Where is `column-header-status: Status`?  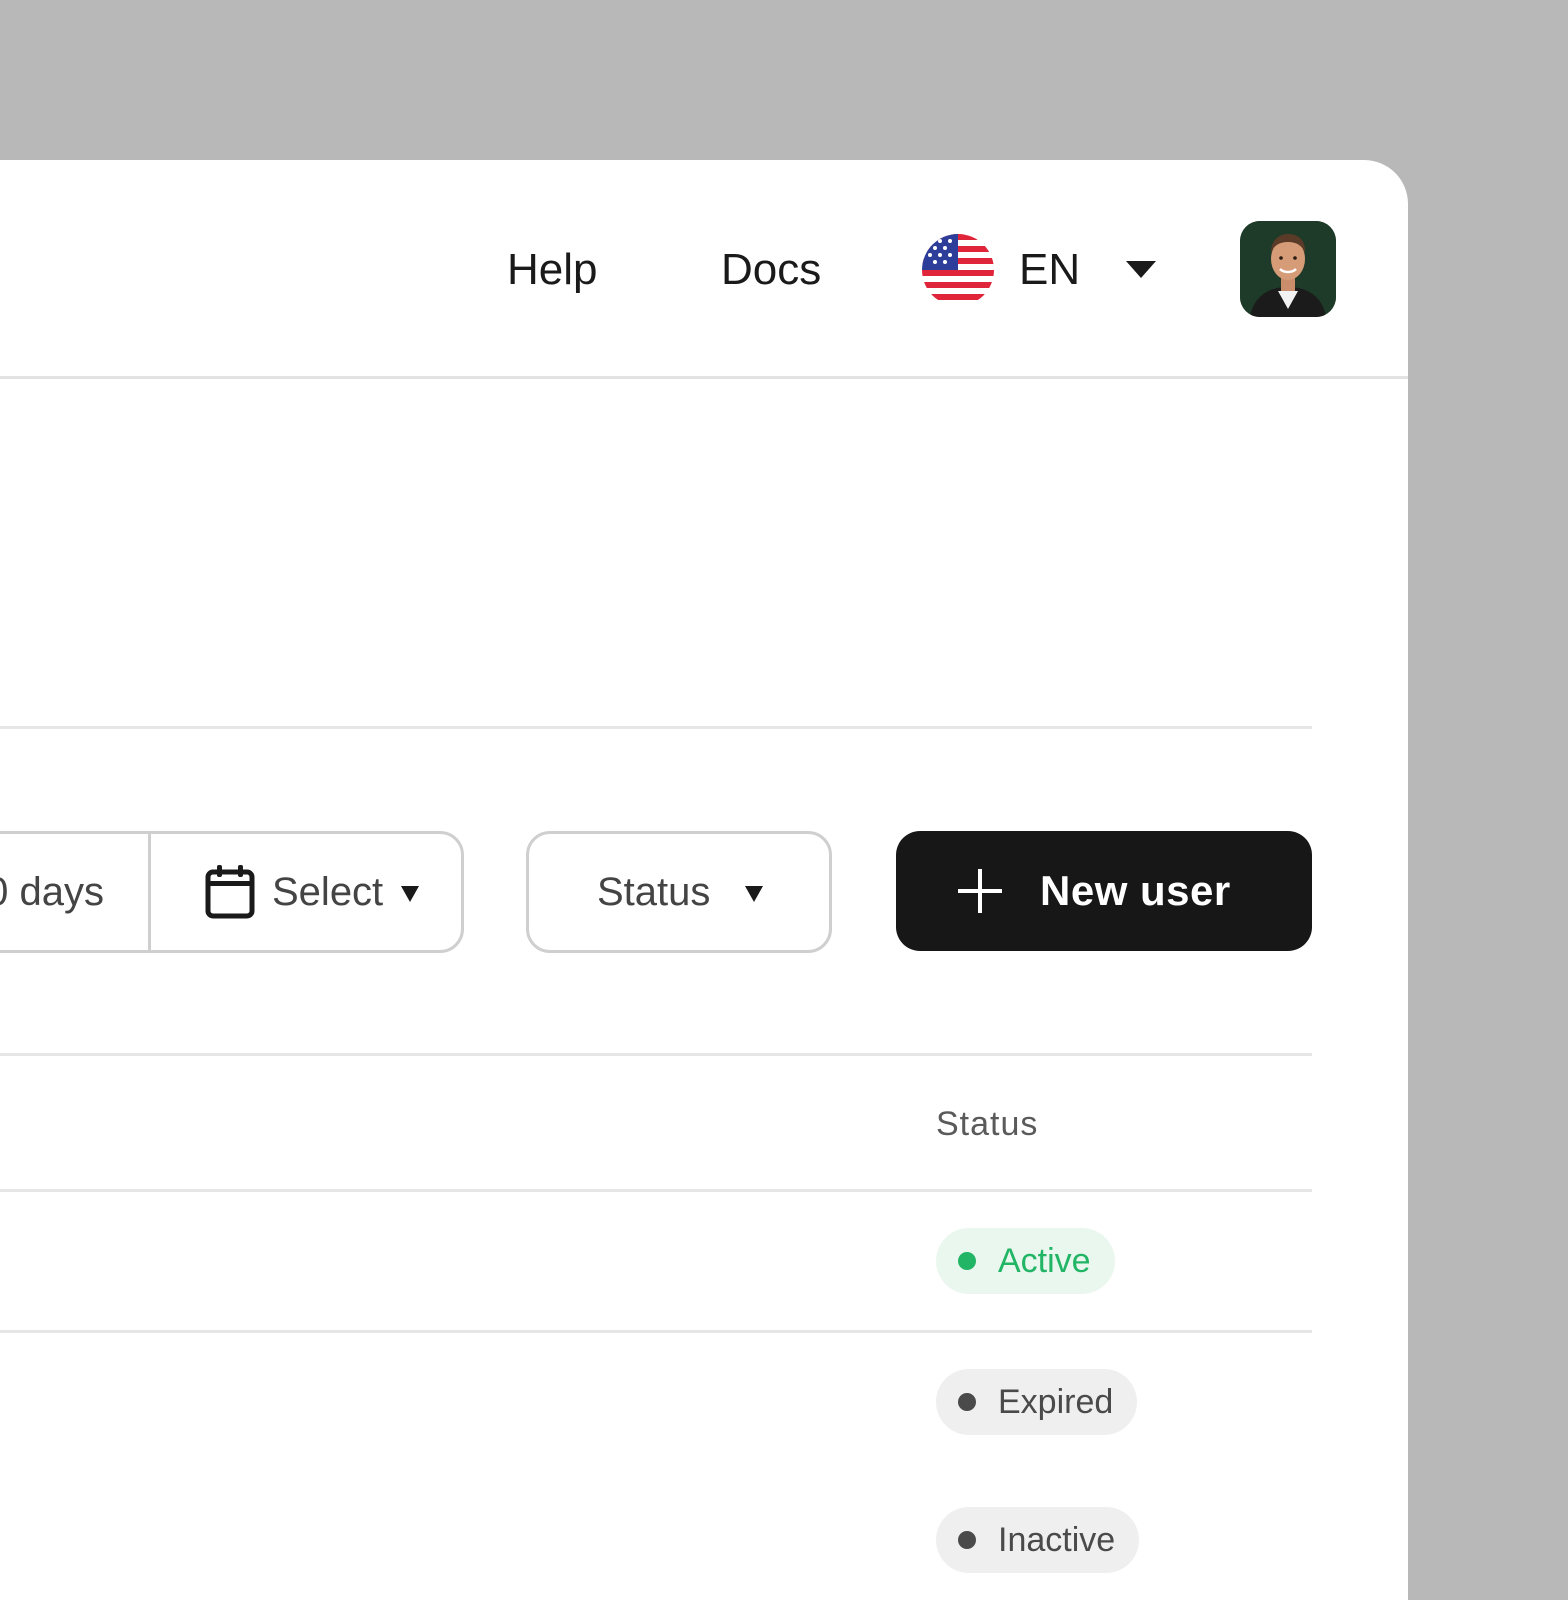
column-header-status: Status is located at coordinates (987, 1124).